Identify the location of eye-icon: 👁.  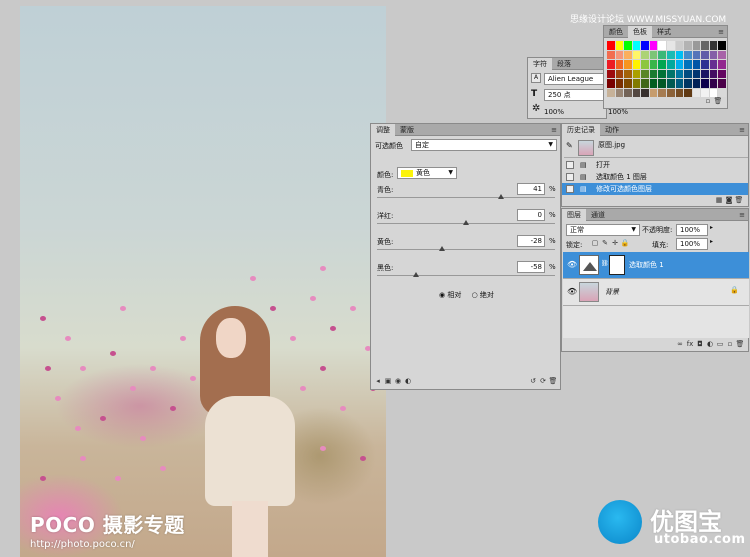
(572, 291).